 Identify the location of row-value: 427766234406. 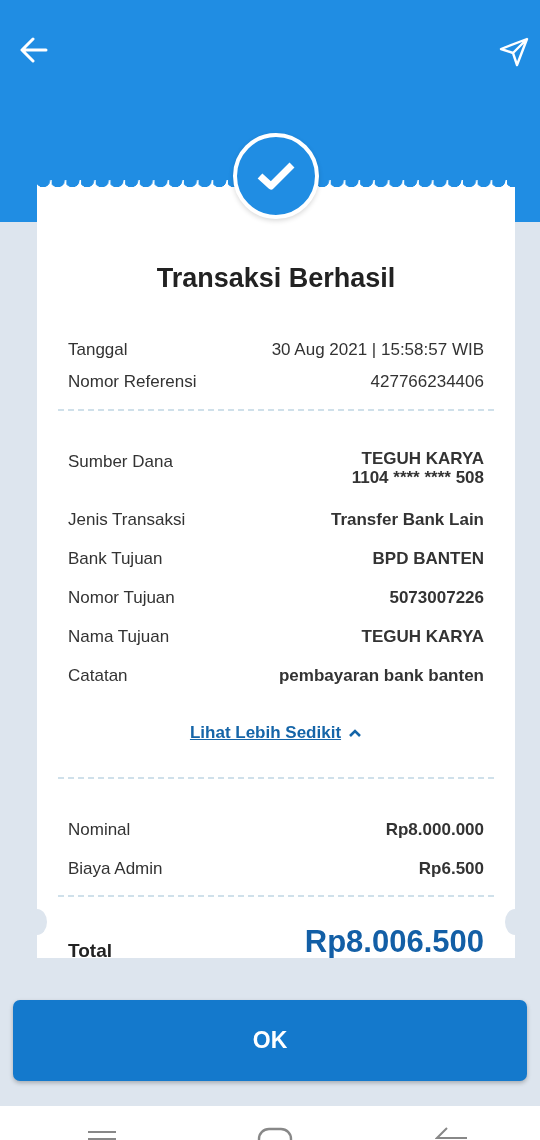
(427, 381).